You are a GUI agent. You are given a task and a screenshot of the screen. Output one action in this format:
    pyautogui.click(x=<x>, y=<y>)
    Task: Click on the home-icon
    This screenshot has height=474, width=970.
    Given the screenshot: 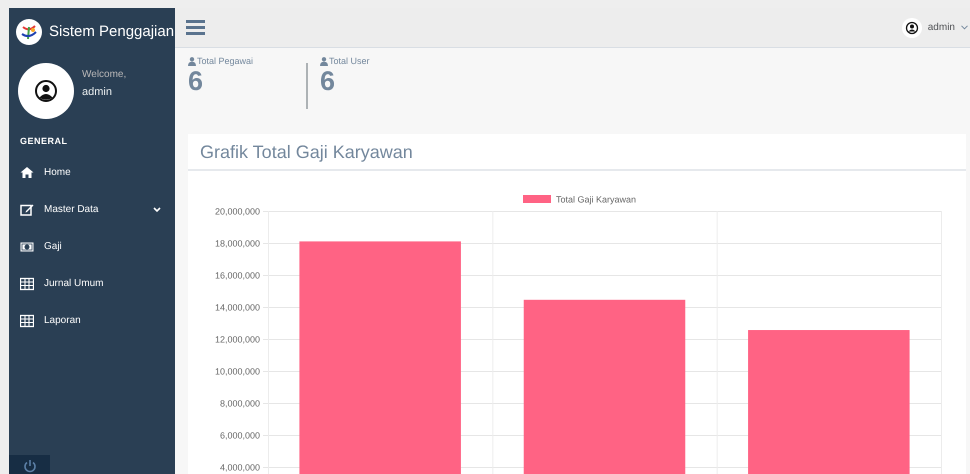 What is the action you would take?
    pyautogui.click(x=27, y=173)
    